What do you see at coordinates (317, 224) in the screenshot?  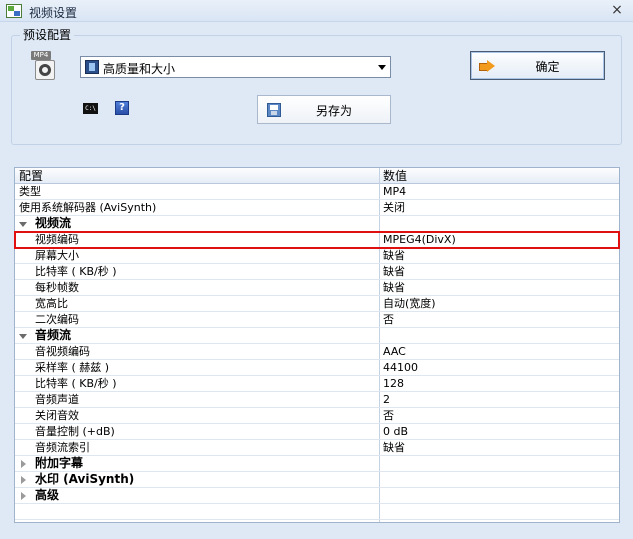 I see `grid-category-row: 视频流` at bounding box center [317, 224].